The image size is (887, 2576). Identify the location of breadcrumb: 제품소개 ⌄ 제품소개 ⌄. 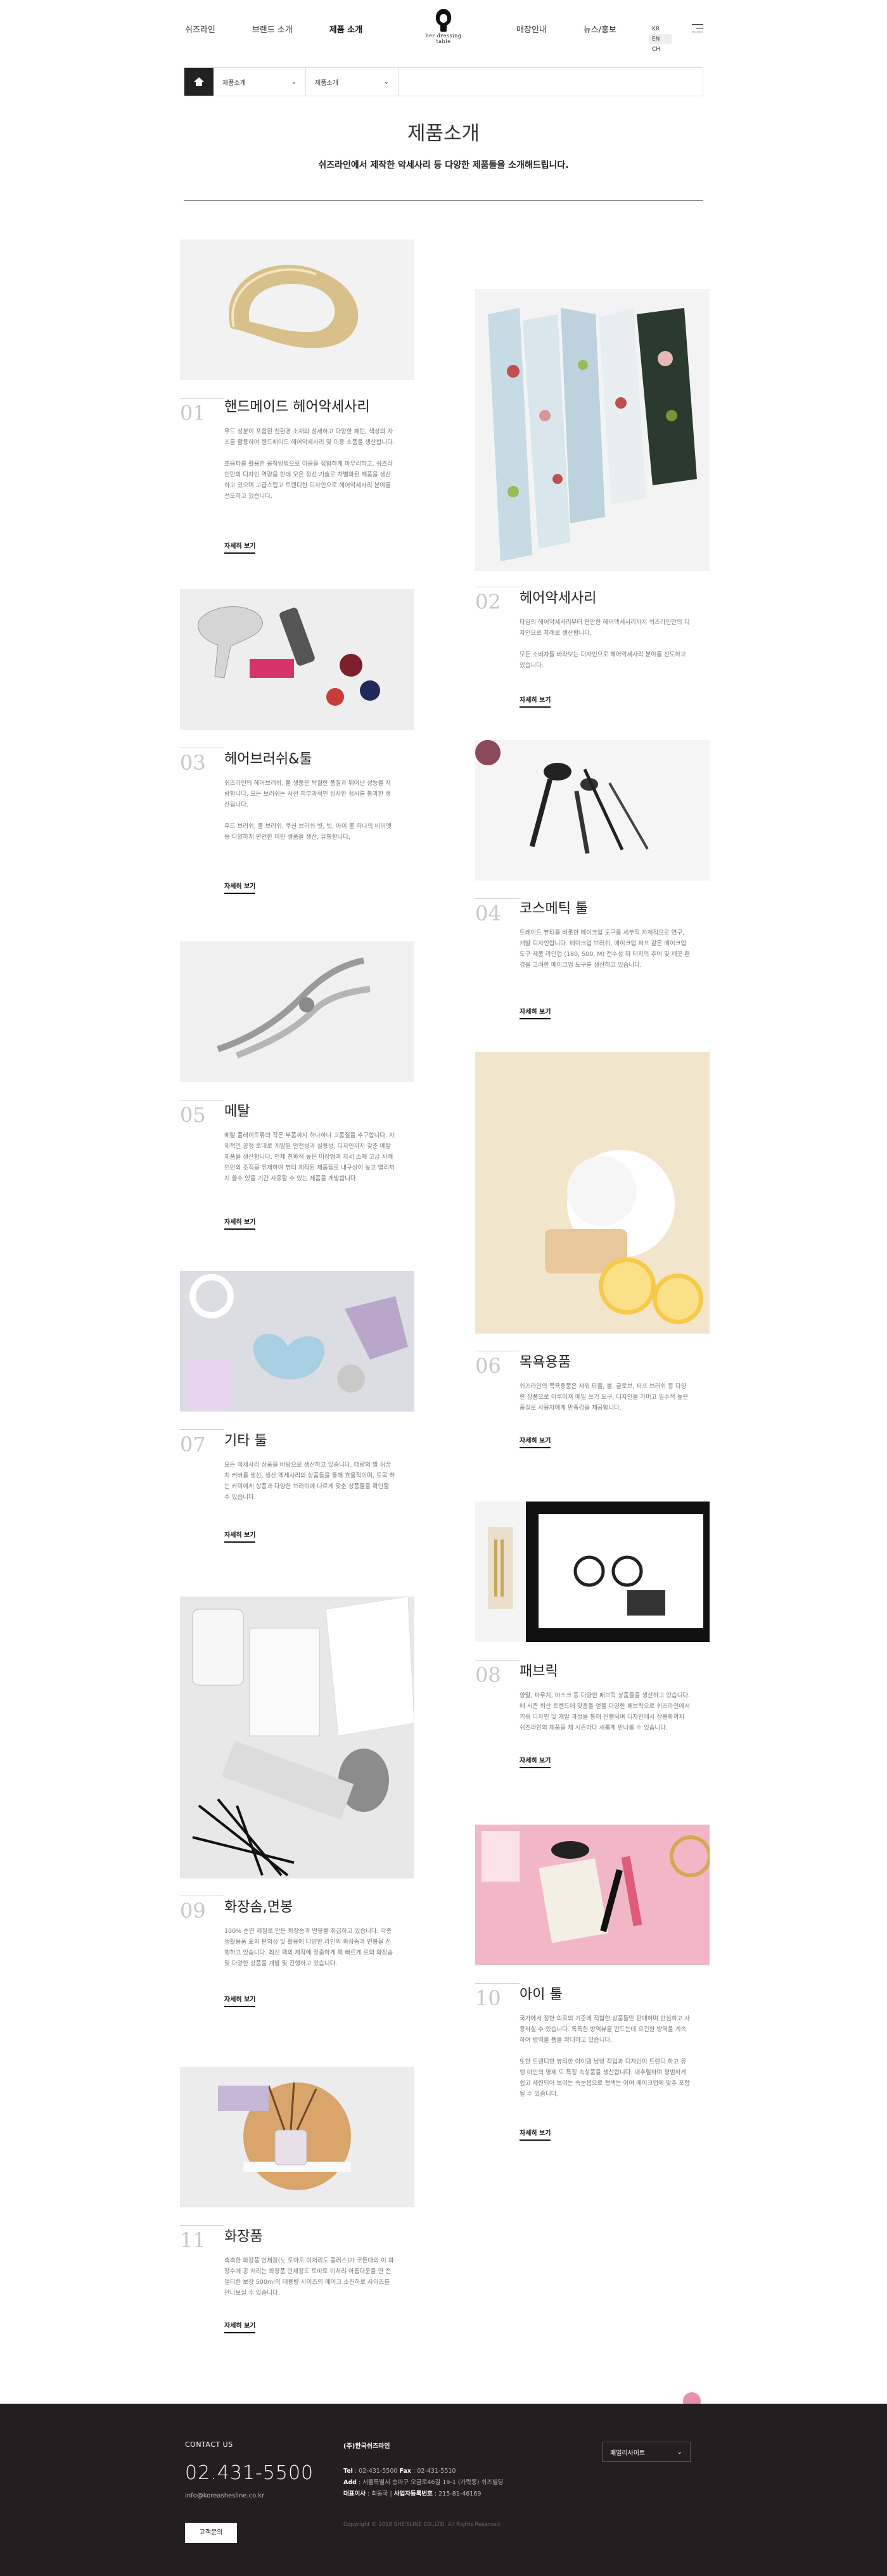
(443, 81).